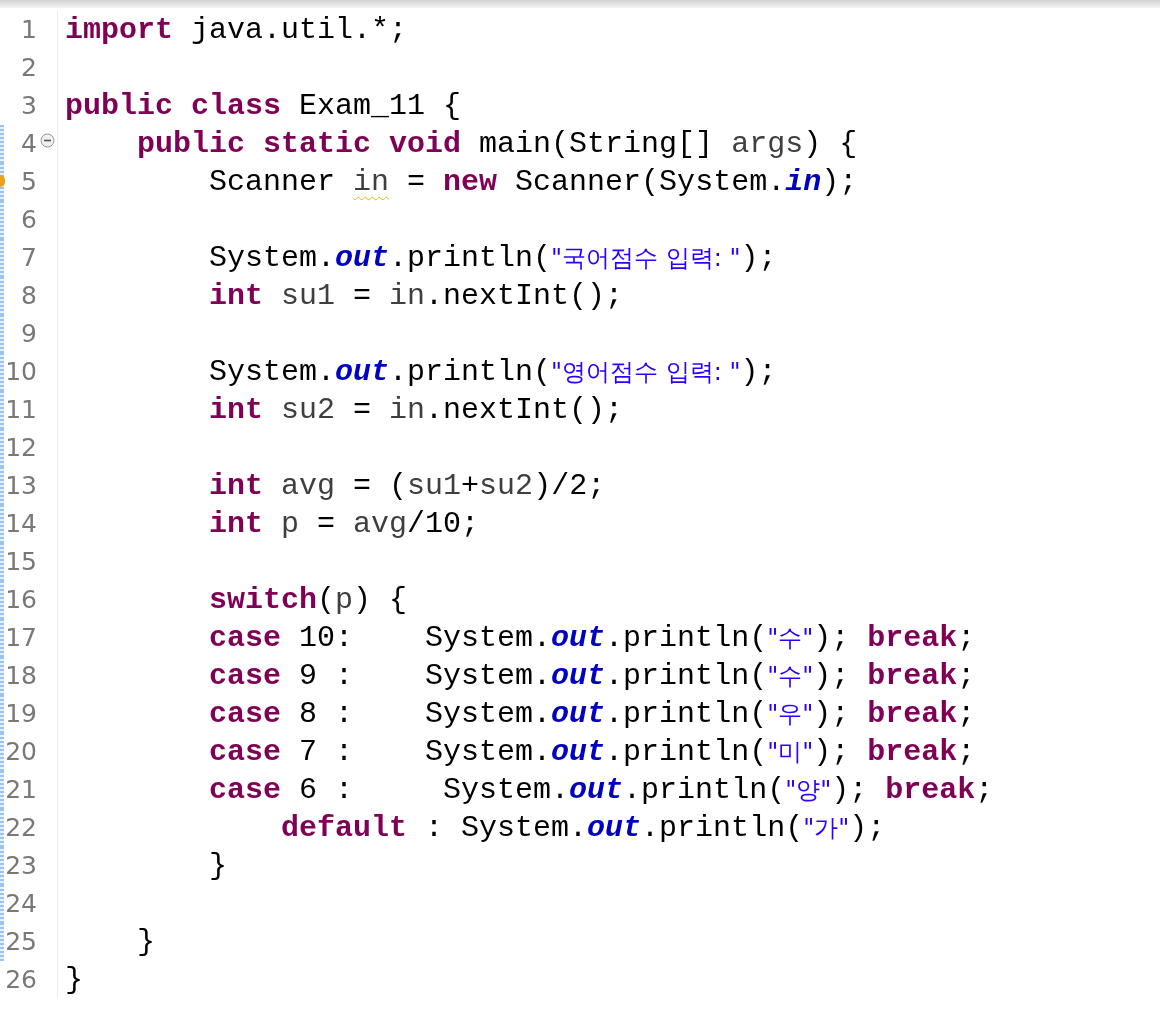 Image resolution: width=1160 pixels, height=1018 pixels. Describe the element at coordinates (47, 140) in the screenshot. I see `collapse-icon` at that location.